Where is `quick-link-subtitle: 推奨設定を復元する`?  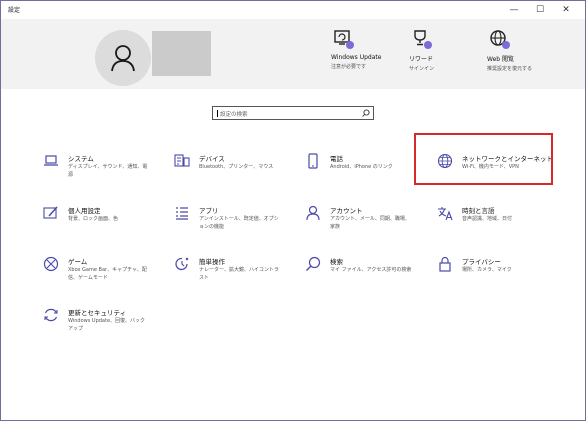
quick-link-subtitle: 推奨設定を復元する is located at coordinates (510, 69).